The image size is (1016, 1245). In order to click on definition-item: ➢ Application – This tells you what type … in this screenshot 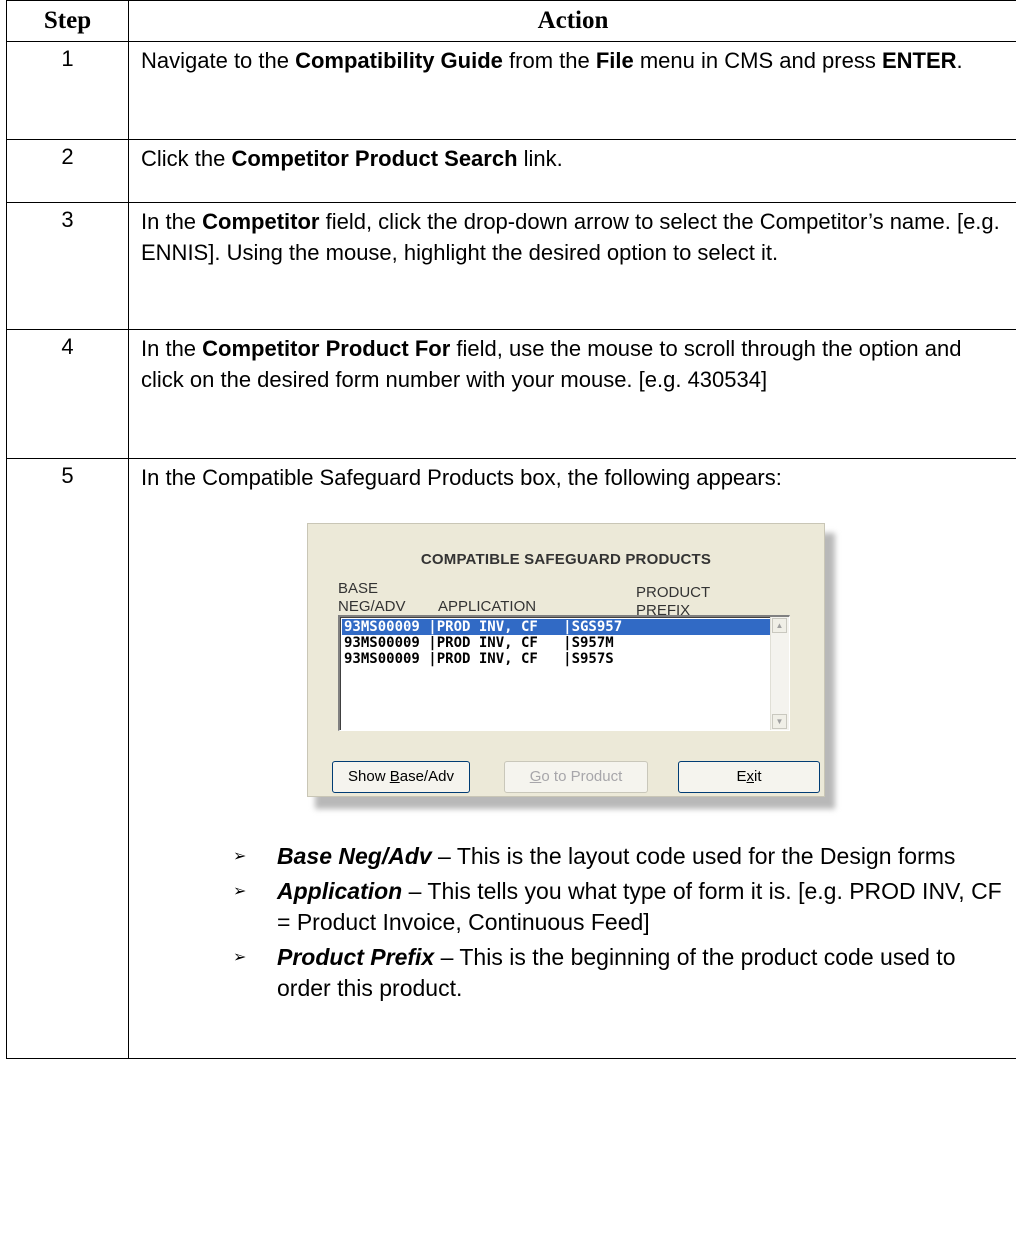, I will do `click(617, 906)`.